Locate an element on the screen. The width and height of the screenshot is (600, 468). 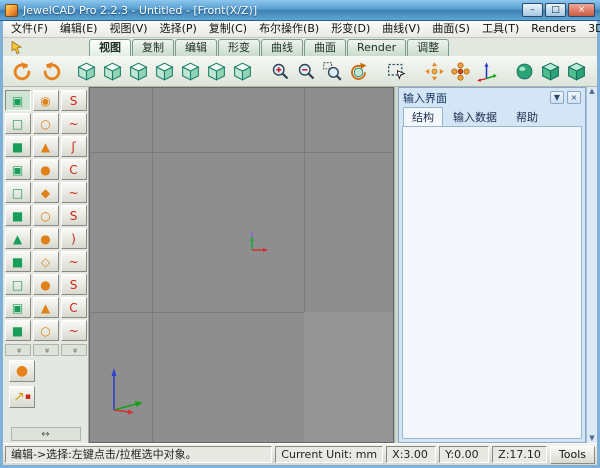
gizmo-move-button is located at coordinates (460, 71).